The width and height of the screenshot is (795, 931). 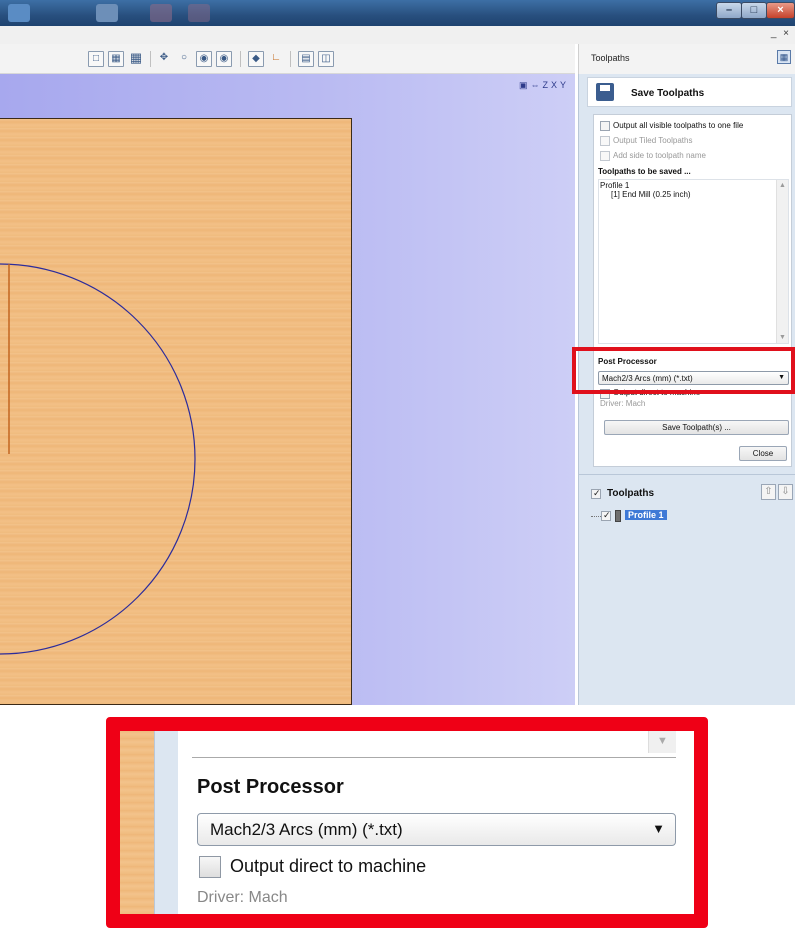 I want to click on zoom-divider, so click(x=434, y=757).